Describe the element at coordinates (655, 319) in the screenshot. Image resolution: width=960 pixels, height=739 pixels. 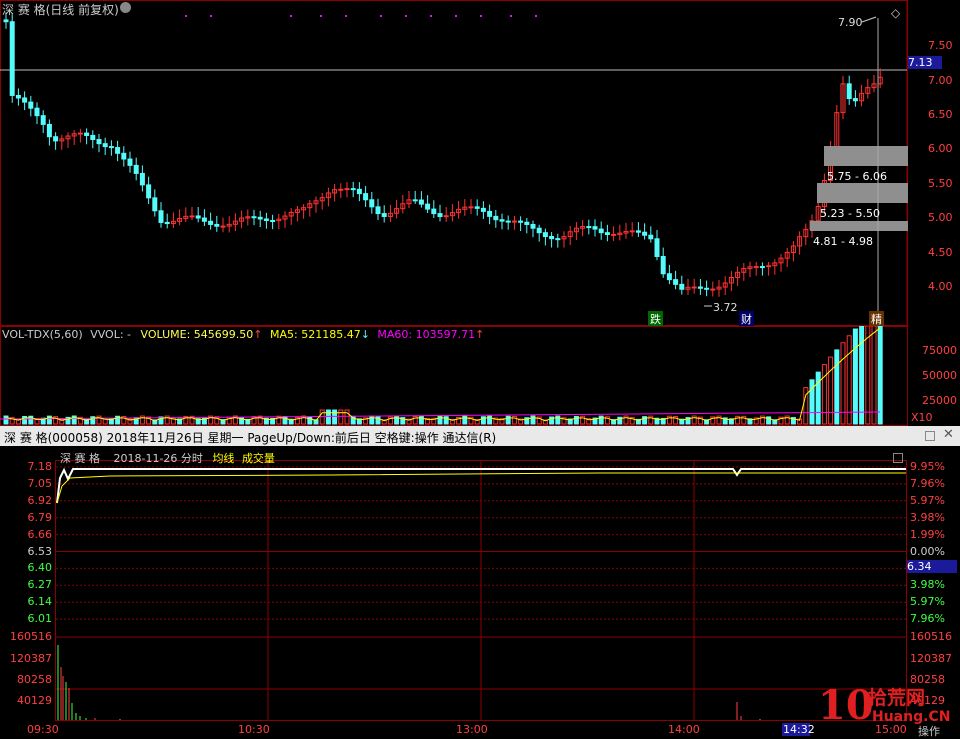
I see `event-marker-die: 跌` at that location.